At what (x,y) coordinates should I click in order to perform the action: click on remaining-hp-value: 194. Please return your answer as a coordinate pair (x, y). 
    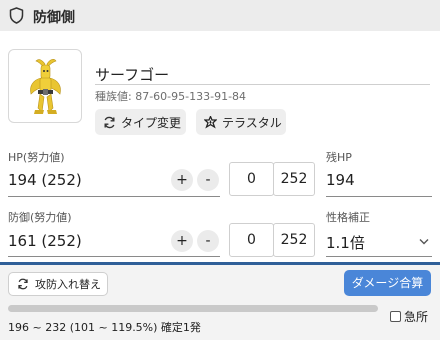
    Looking at the image, I should click on (340, 180).